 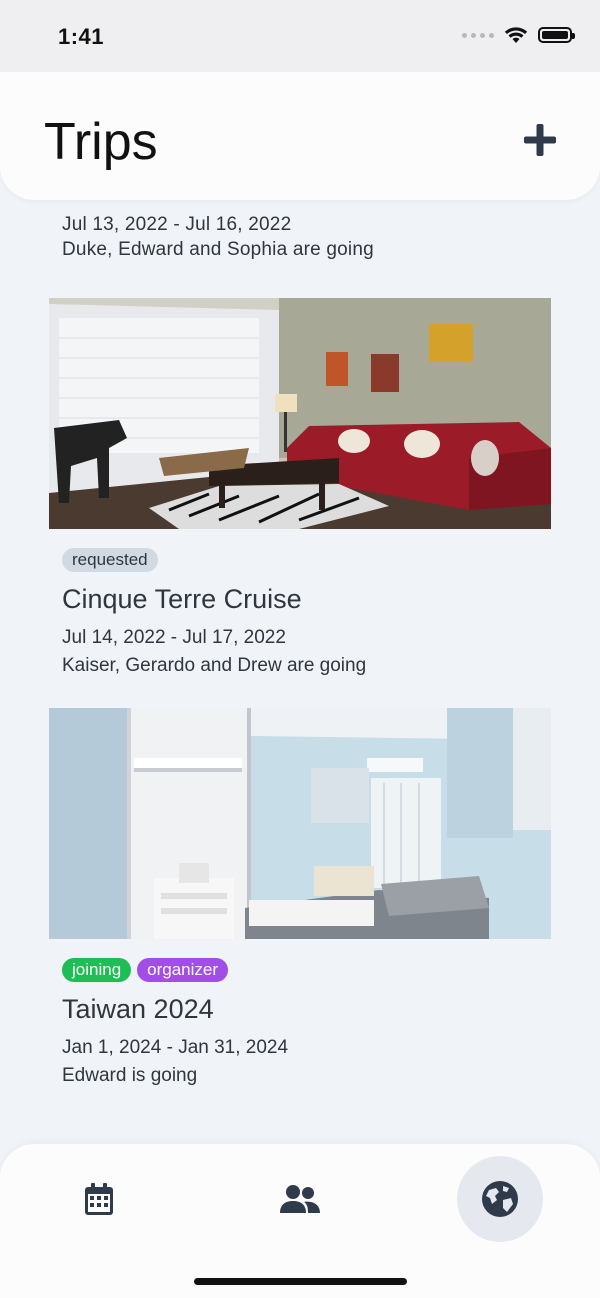 I want to click on trip-badges: requested, so click(x=306, y=560).